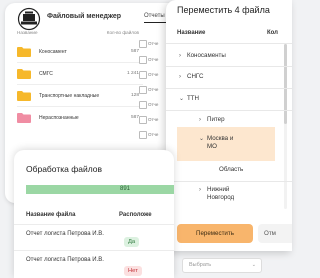 This screenshot has height=278, width=320. I want to click on tree-item-piter: › Питер, so click(212, 119).